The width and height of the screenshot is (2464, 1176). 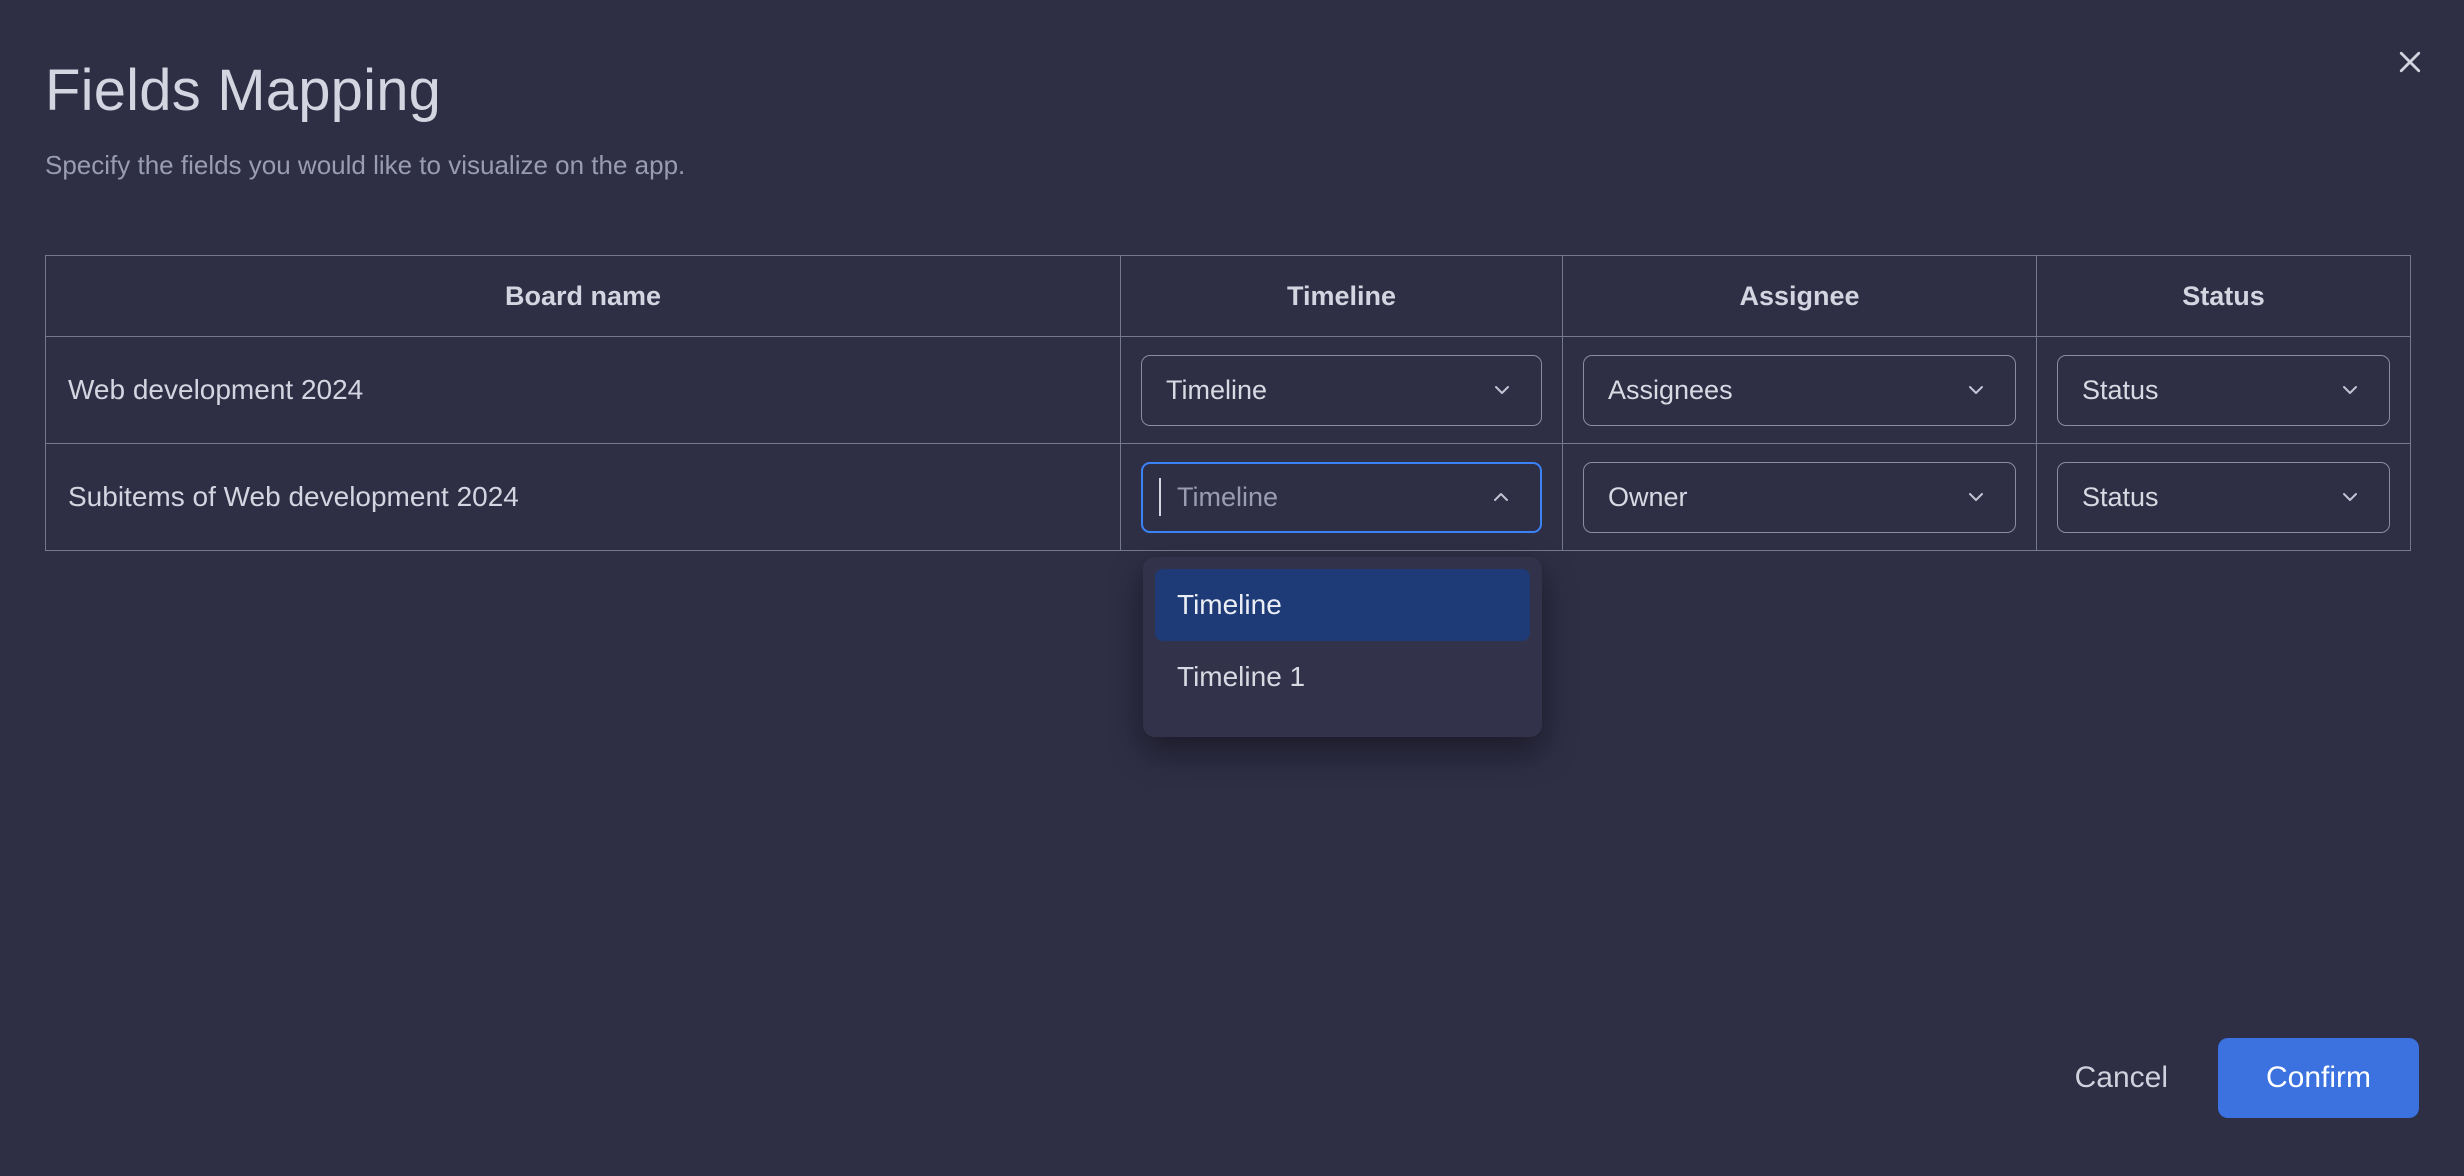 I want to click on timeline-select-row1-value: Timeline, so click(x=1217, y=389).